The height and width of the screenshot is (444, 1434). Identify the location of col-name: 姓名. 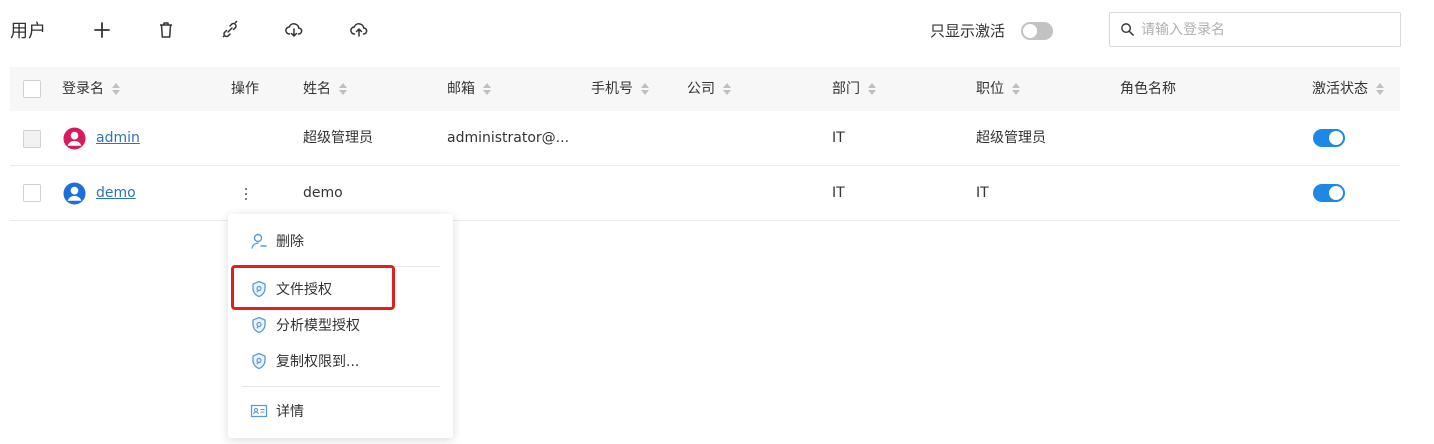
(325, 89).